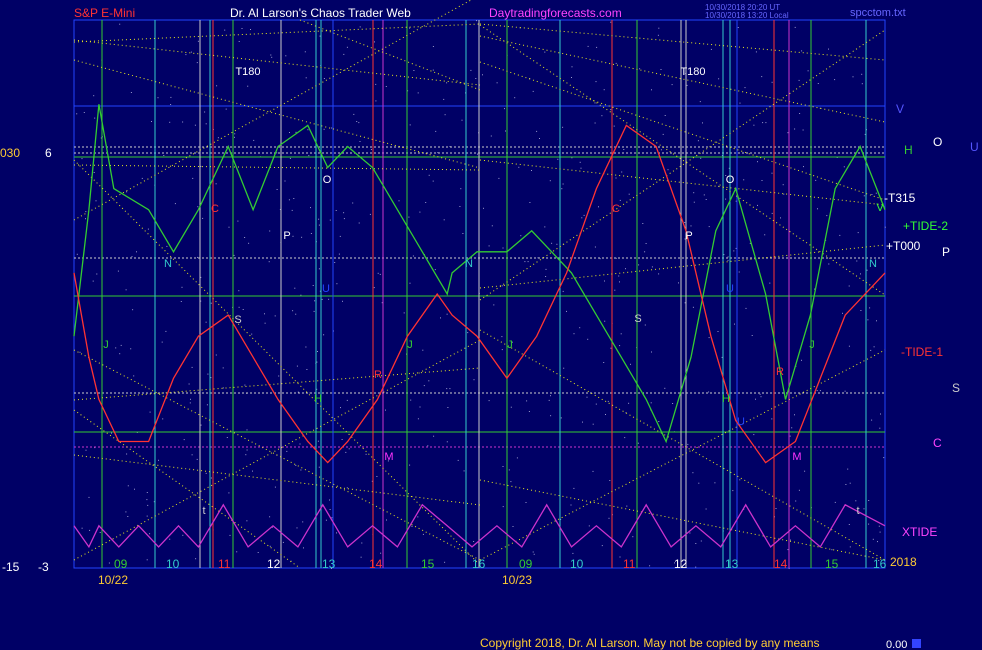  Describe the element at coordinates (916, 643) in the screenshot. I see `scroll-indicator` at that location.